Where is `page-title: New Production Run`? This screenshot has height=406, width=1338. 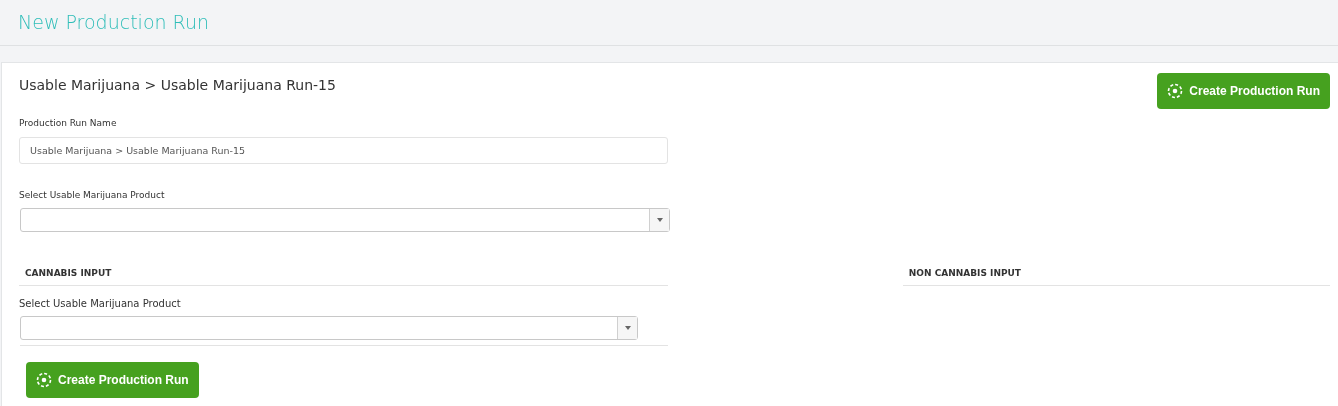
page-title: New Production Run is located at coordinates (114, 23).